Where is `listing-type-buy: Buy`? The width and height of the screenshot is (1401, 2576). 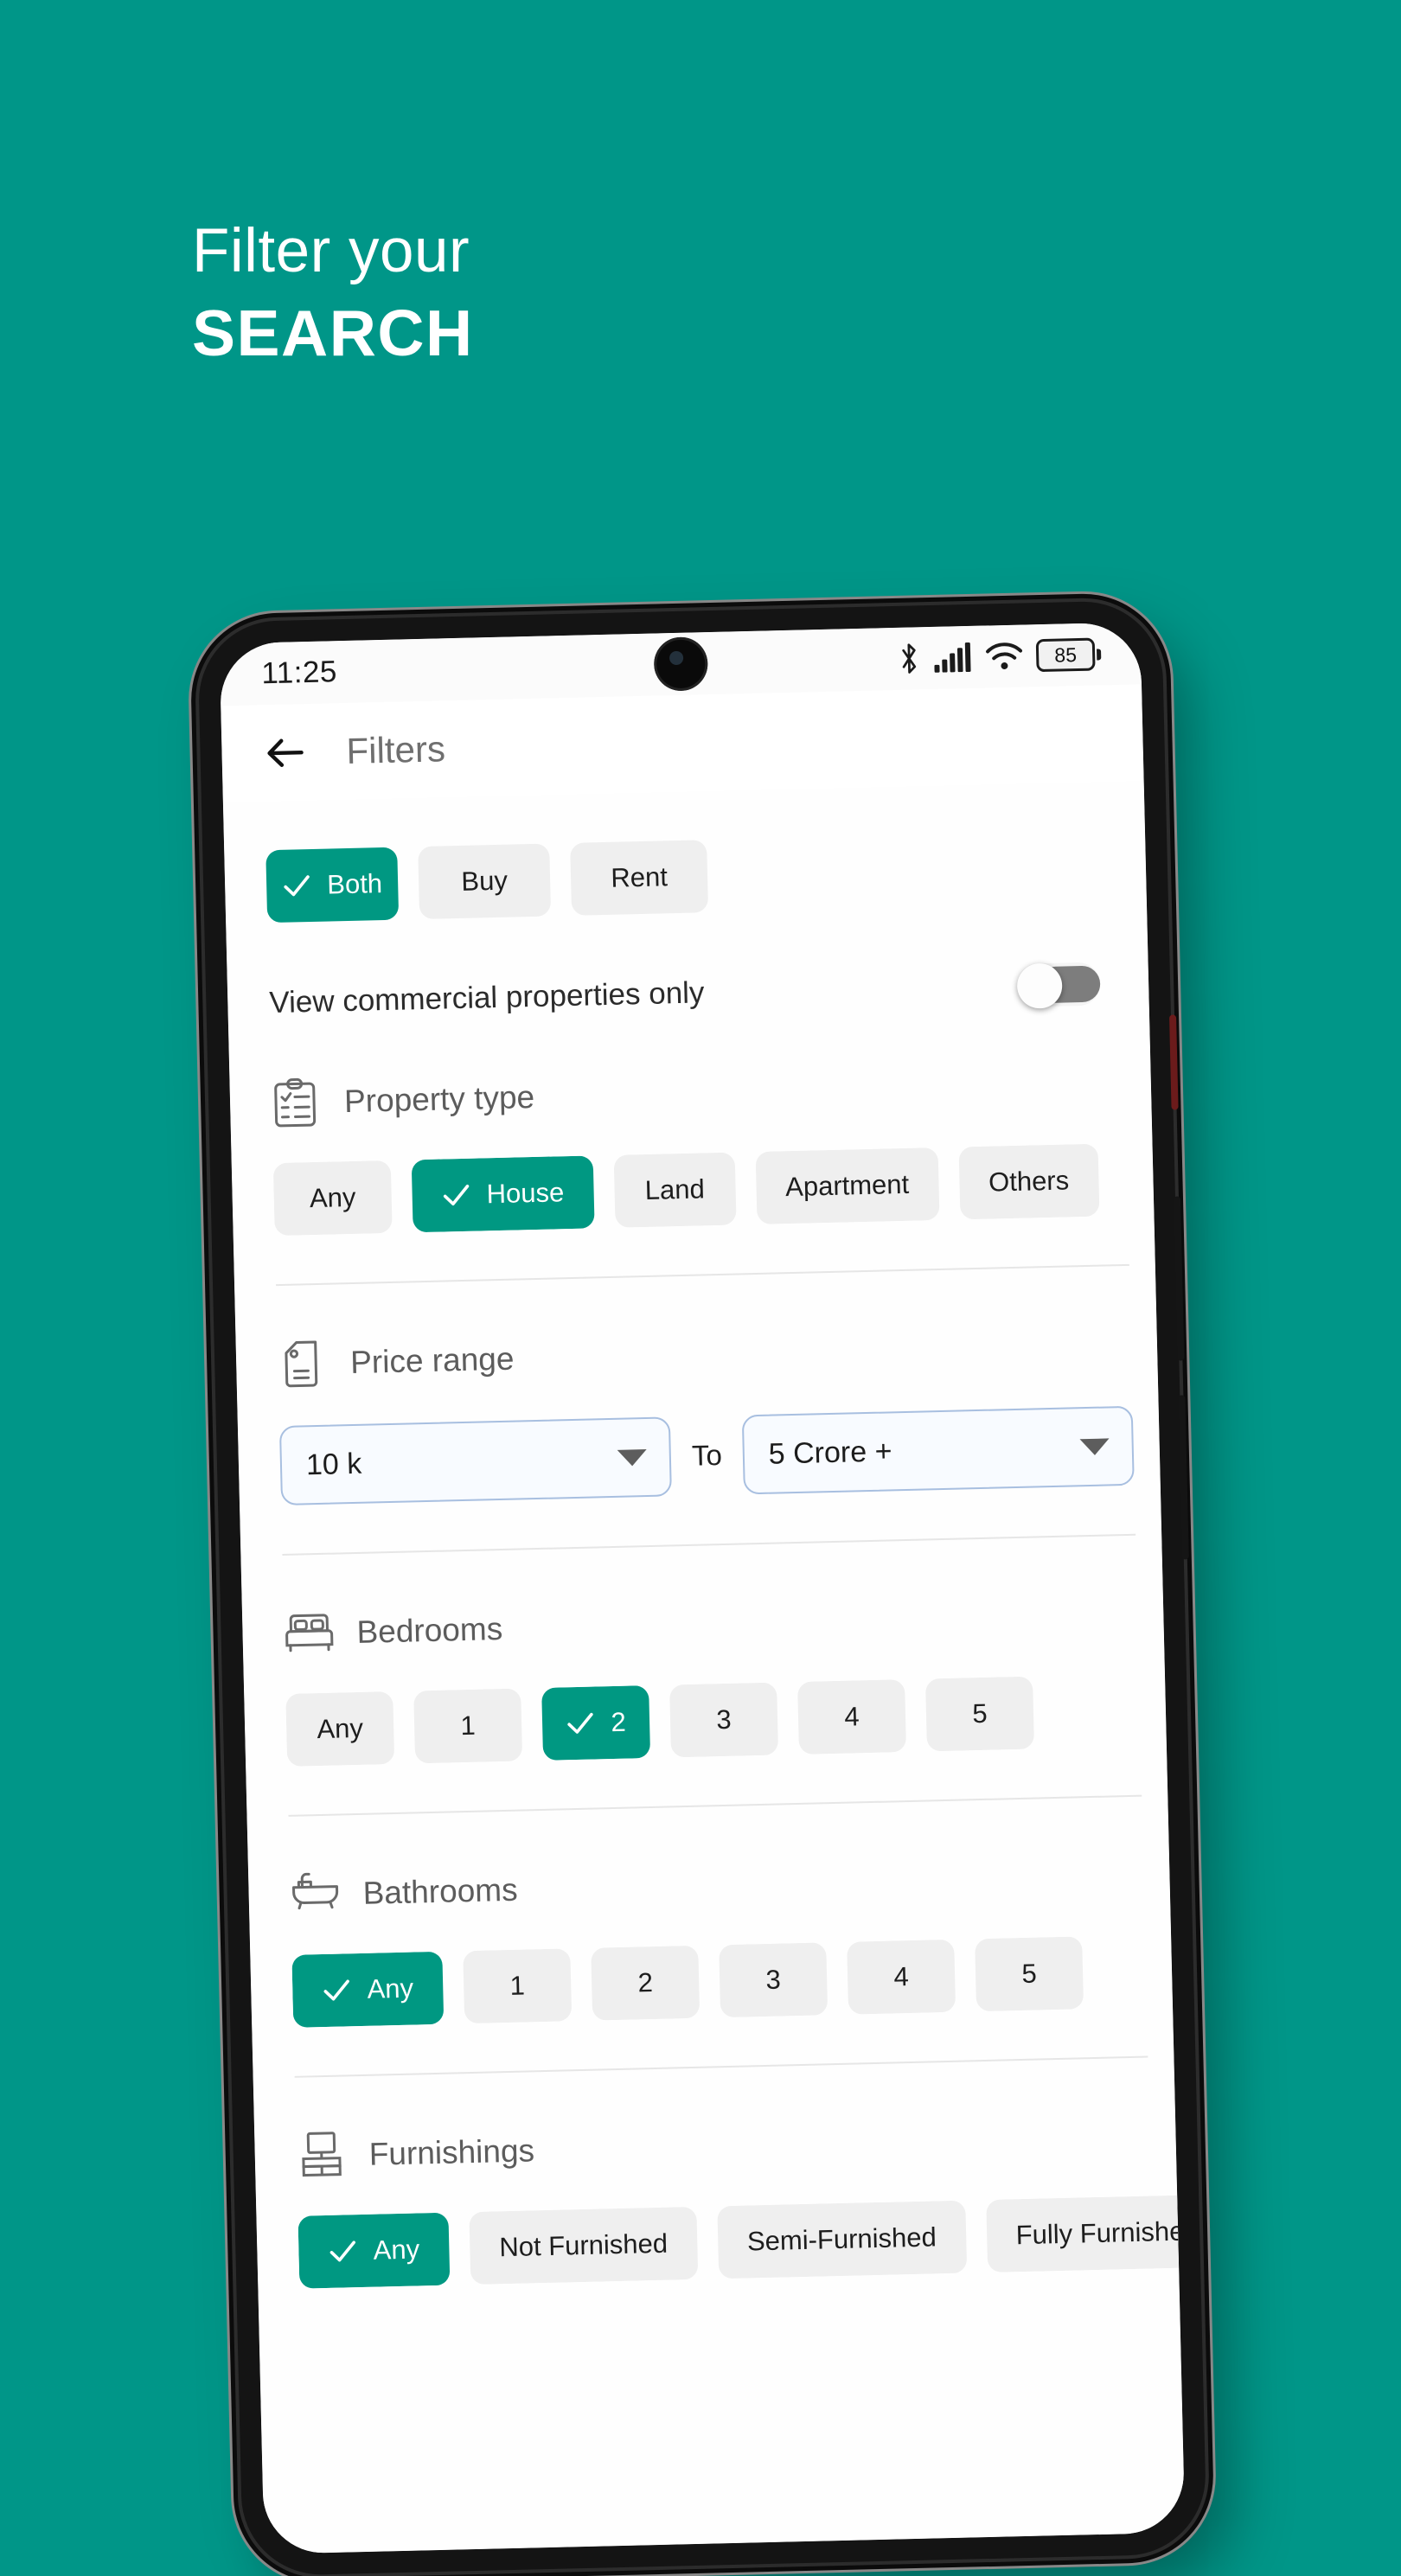
listing-type-buy: Buy is located at coordinates (484, 881).